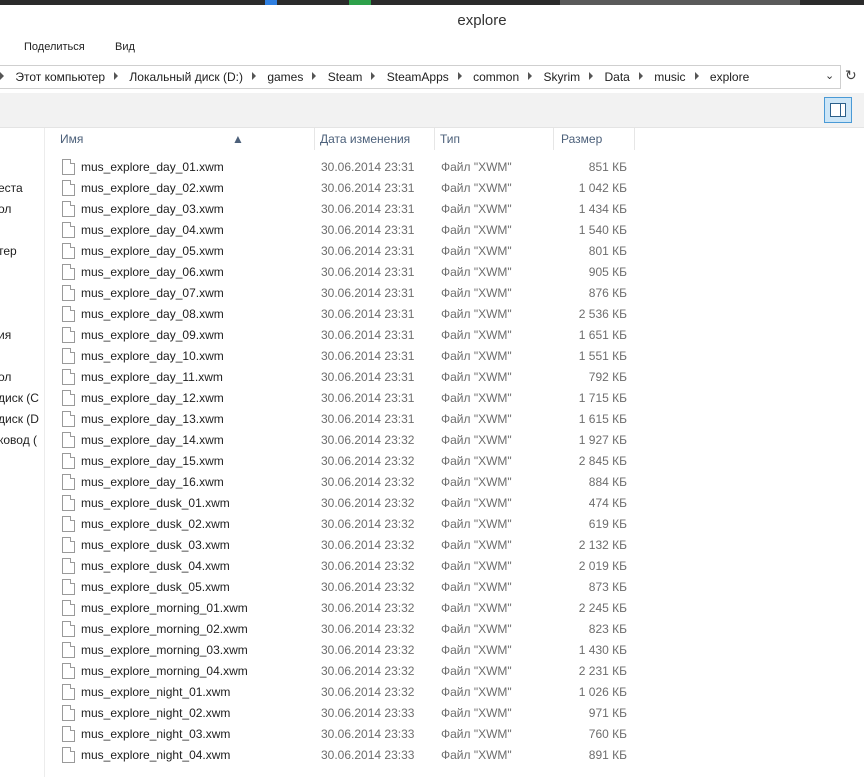 This screenshot has width=864, height=780. Describe the element at coordinates (71, 139) in the screenshot. I see `column-name: Имя` at that location.